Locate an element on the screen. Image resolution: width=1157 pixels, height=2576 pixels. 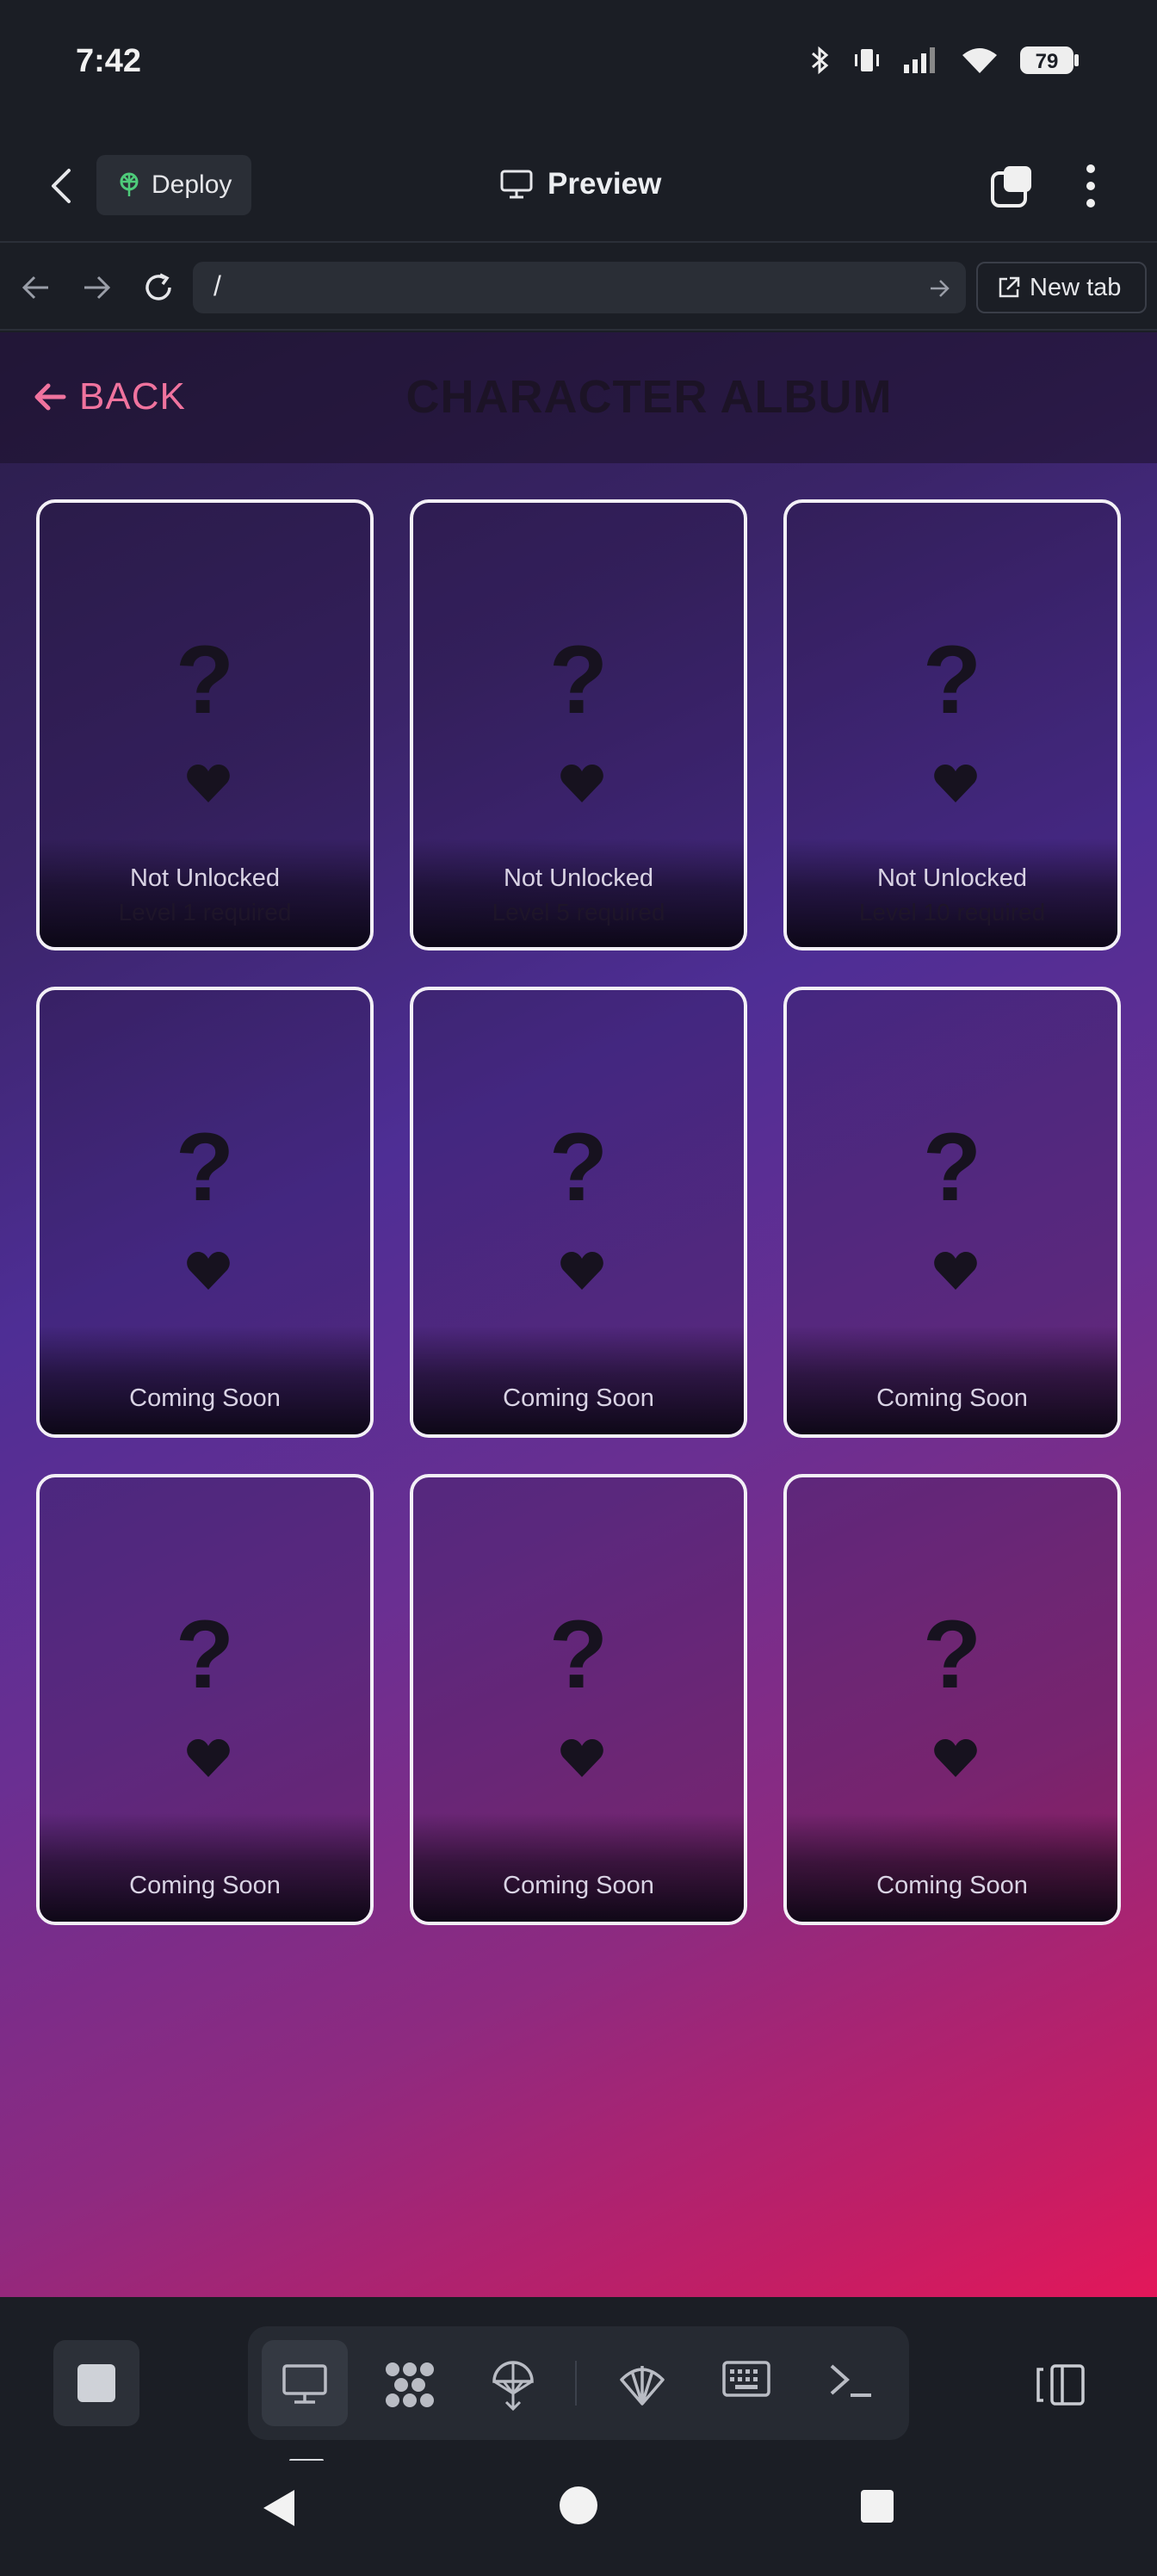
desktop-tool-button is located at coordinates (305, 2383).